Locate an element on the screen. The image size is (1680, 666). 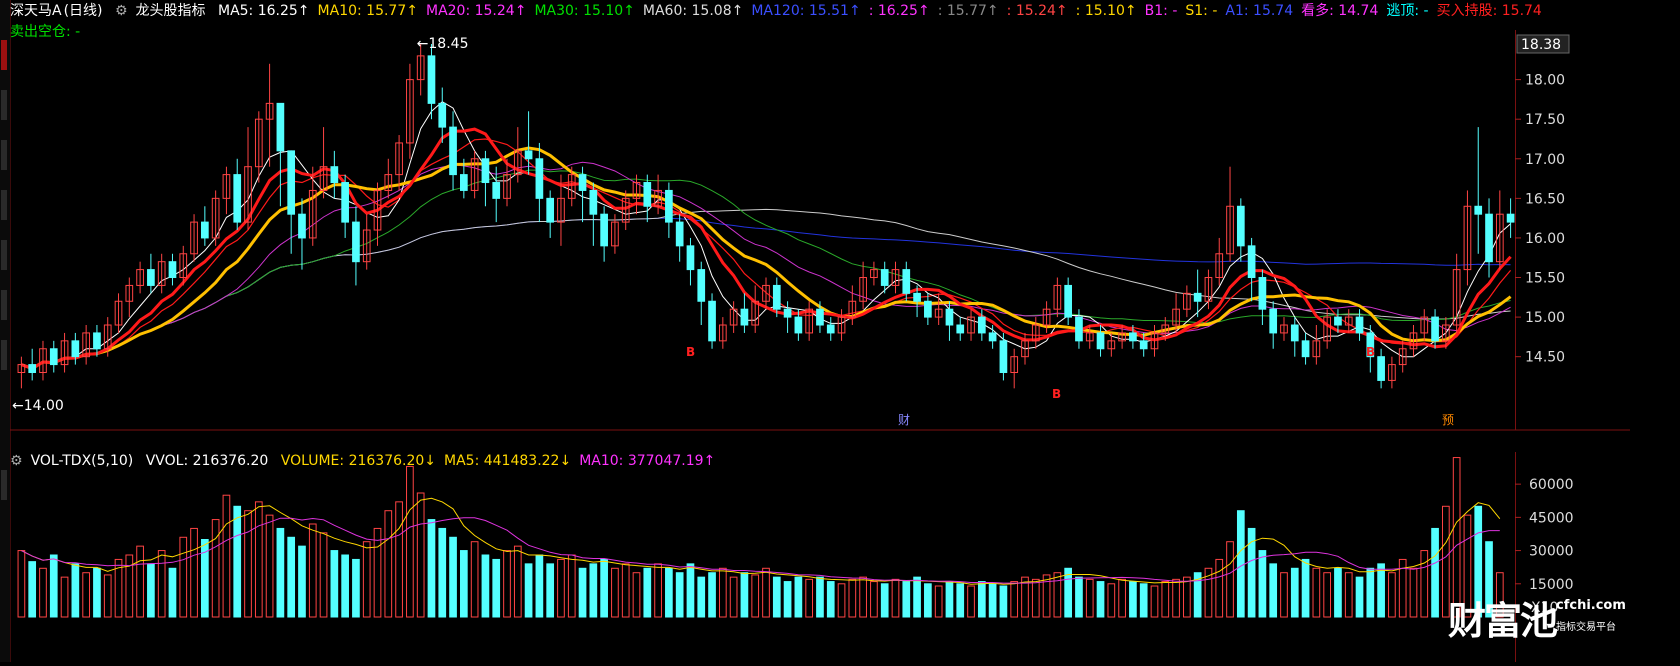
ma-value-4: MA60: 15.08↑ is located at coordinates (693, 11).